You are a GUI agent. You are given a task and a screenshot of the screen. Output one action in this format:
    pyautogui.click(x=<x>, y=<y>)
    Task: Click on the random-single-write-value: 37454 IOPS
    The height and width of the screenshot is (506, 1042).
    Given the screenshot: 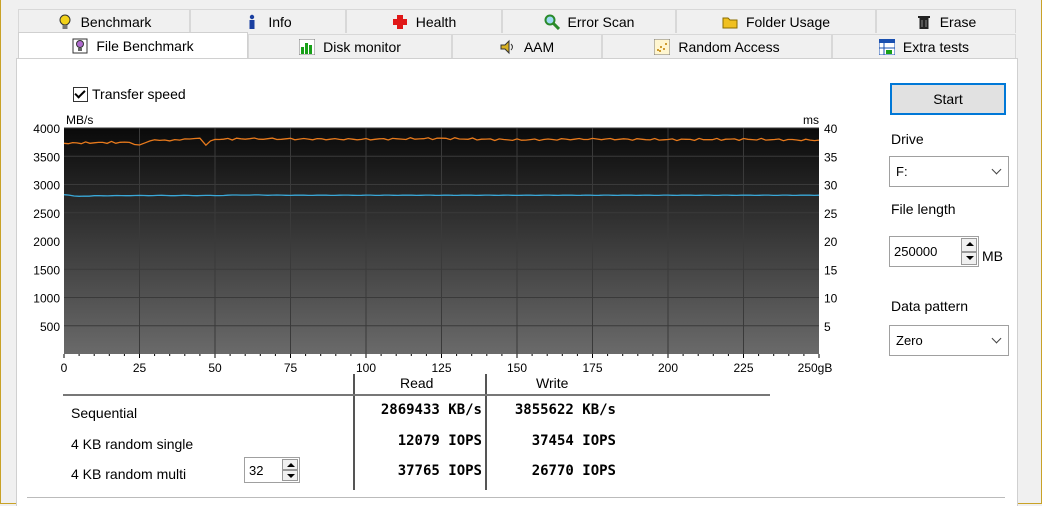 What is the action you would take?
    pyautogui.click(x=573, y=441)
    